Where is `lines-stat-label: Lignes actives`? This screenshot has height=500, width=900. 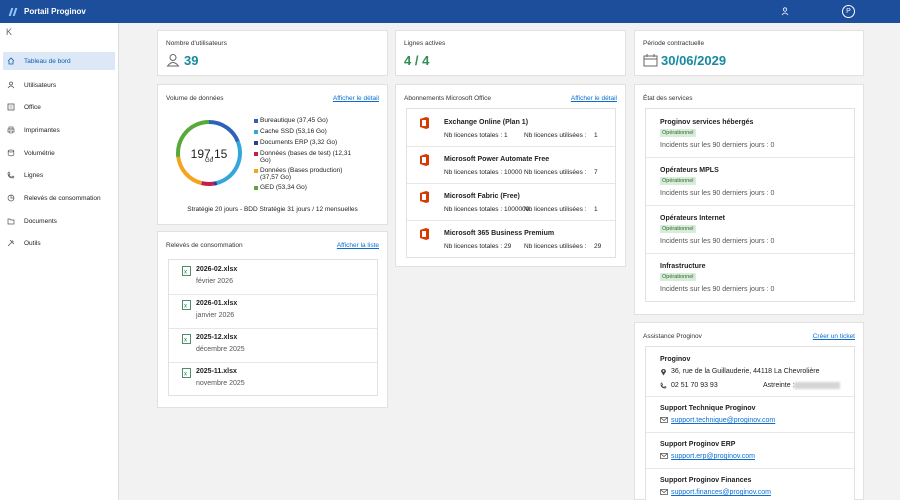
lines-stat-label: Lignes actives is located at coordinates (425, 43).